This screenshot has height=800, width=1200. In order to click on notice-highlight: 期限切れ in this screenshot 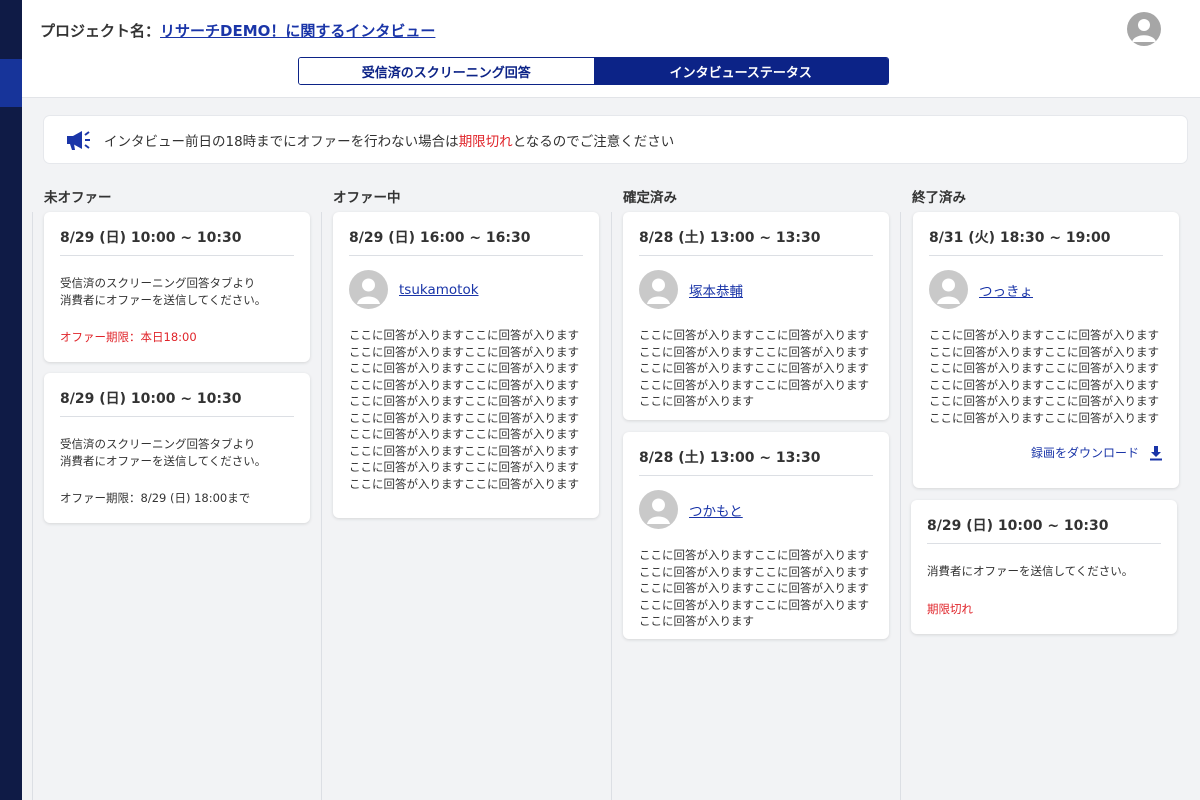, I will do `click(485, 141)`.